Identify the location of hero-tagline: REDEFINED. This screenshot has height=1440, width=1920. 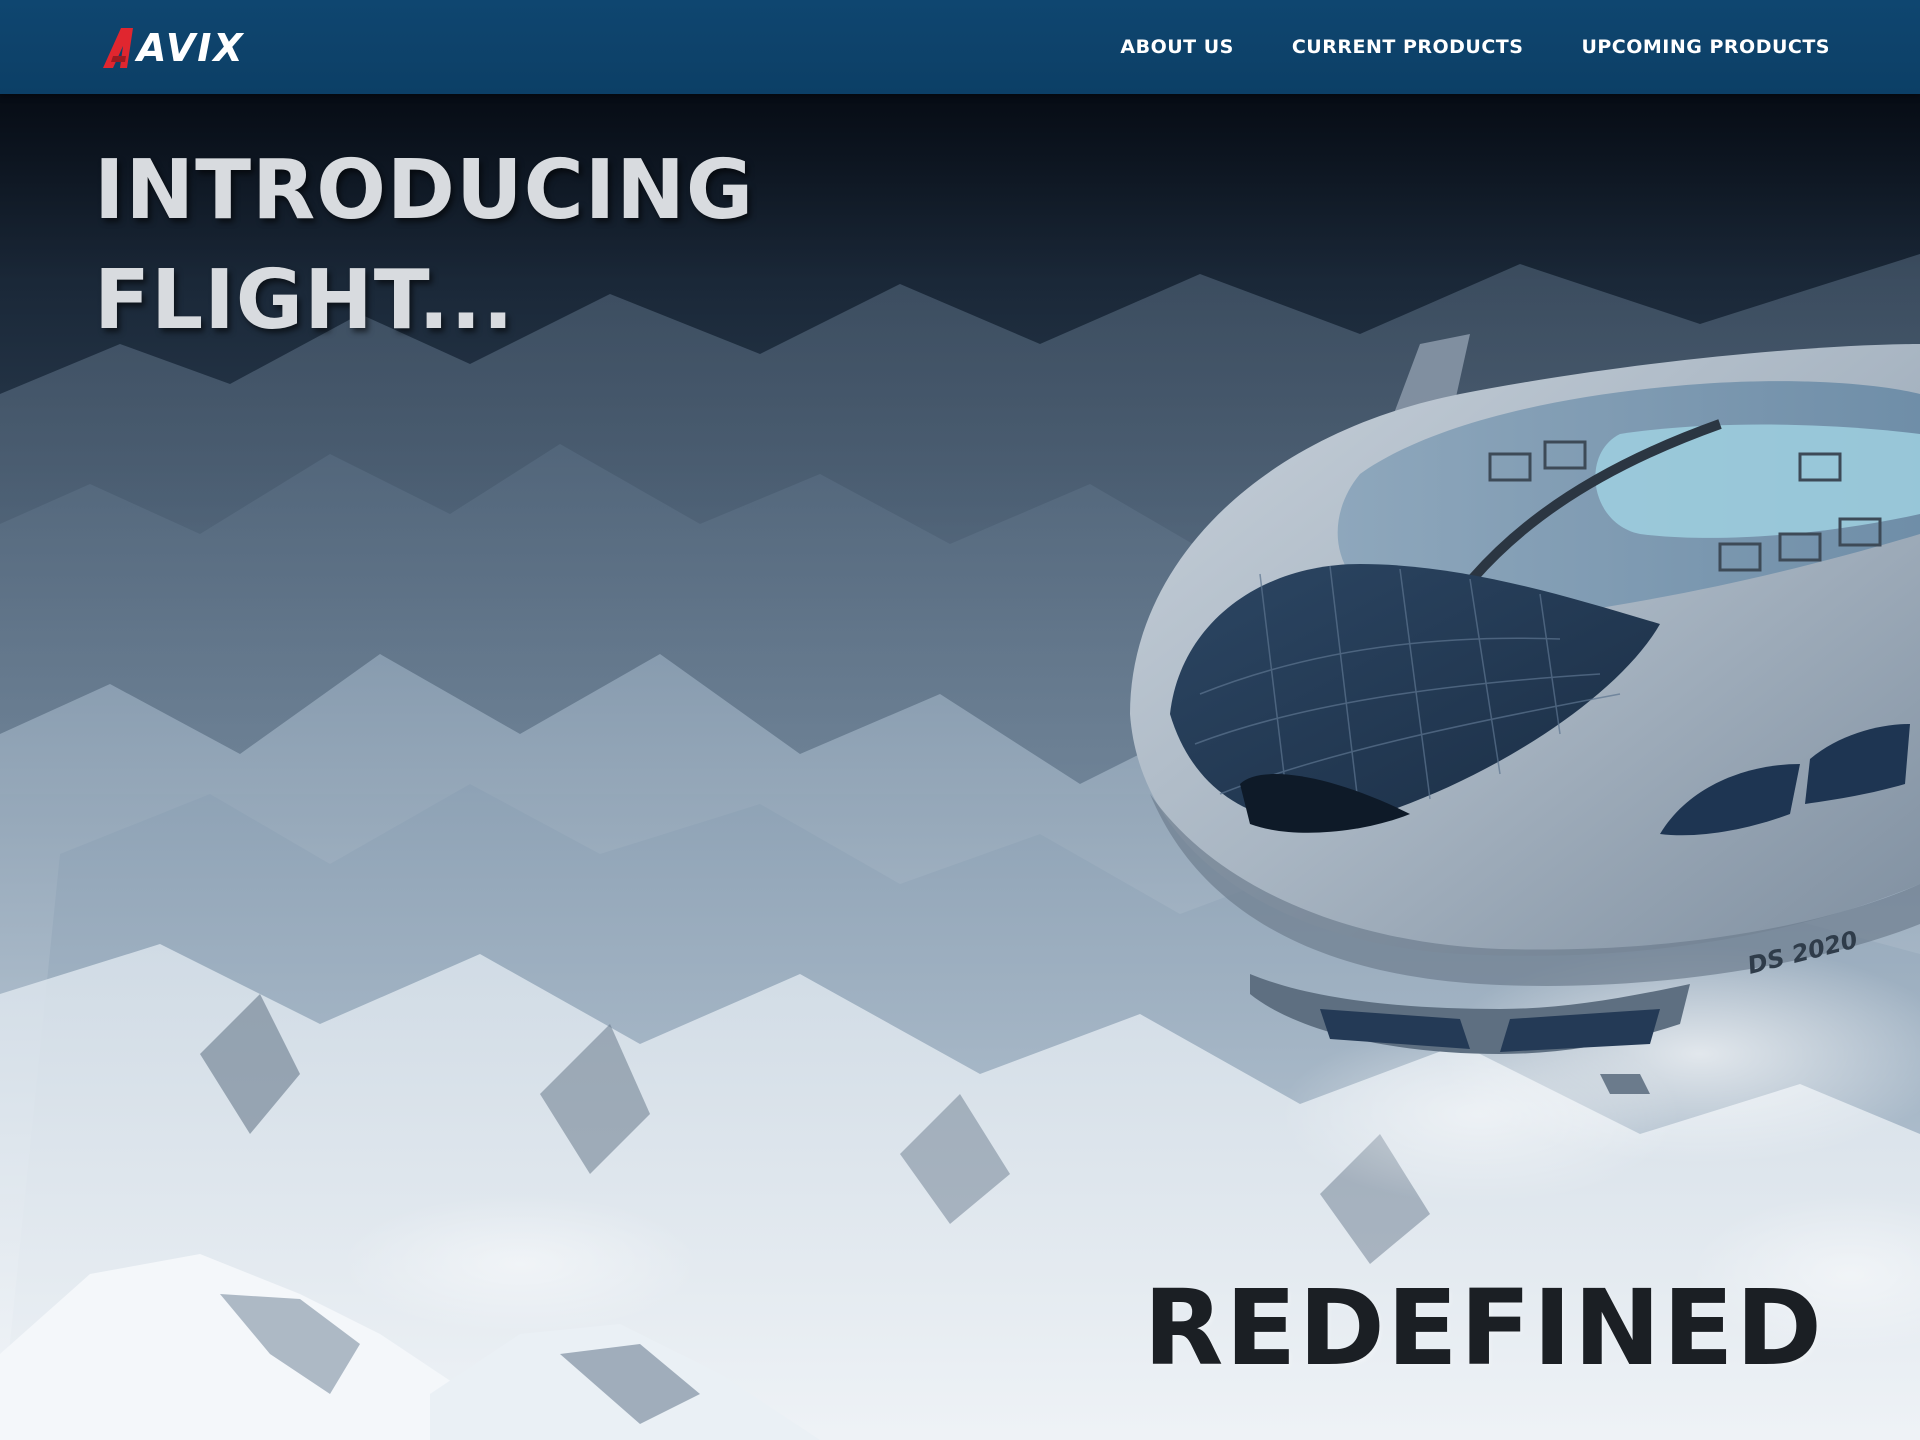
(1483, 1328).